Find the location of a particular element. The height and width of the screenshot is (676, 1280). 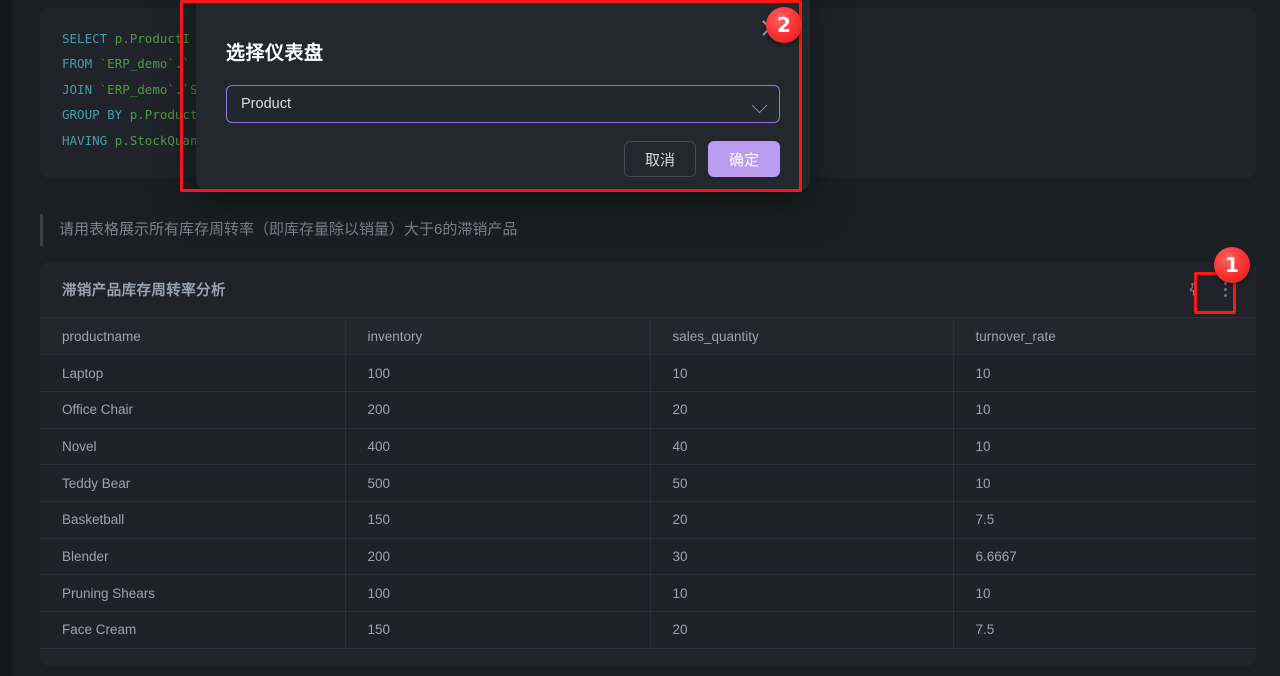

cancel-button: 取消 is located at coordinates (660, 159).